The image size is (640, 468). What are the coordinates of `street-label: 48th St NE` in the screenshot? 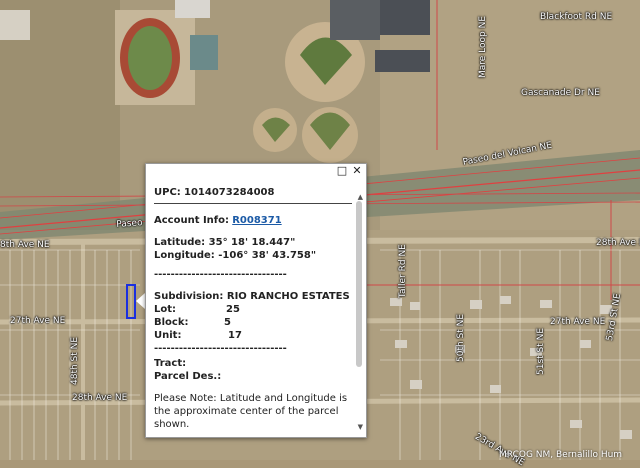 It's located at (75, 360).